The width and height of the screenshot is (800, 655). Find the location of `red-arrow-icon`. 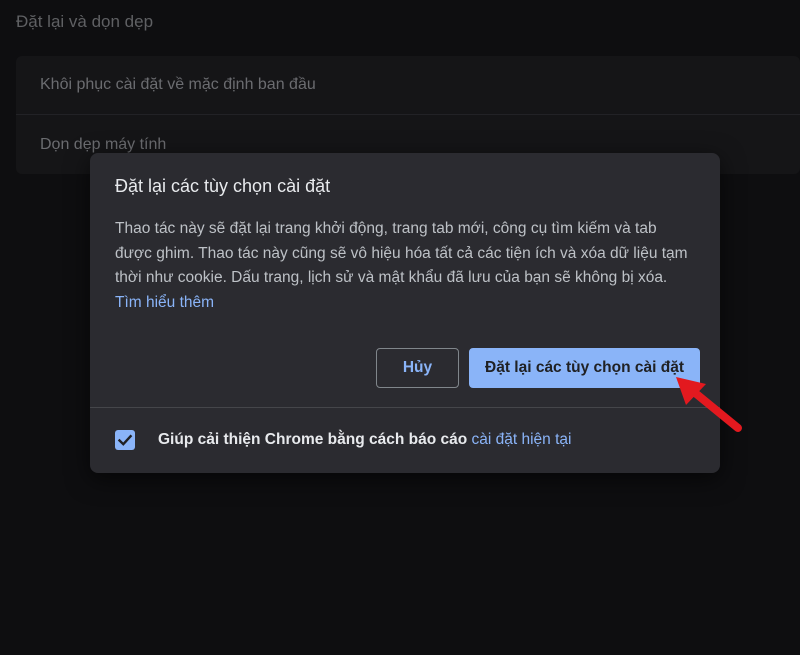

red-arrow-icon is located at coordinates (709, 404).